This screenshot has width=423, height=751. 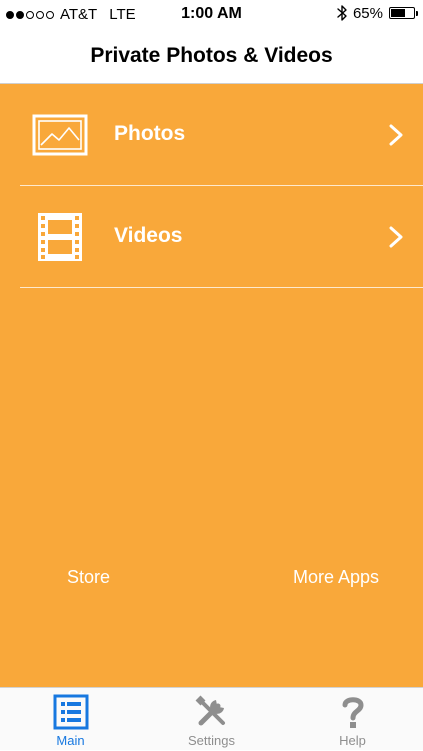 I want to click on wrench-screwdriver-icon, so click(x=210, y=710).